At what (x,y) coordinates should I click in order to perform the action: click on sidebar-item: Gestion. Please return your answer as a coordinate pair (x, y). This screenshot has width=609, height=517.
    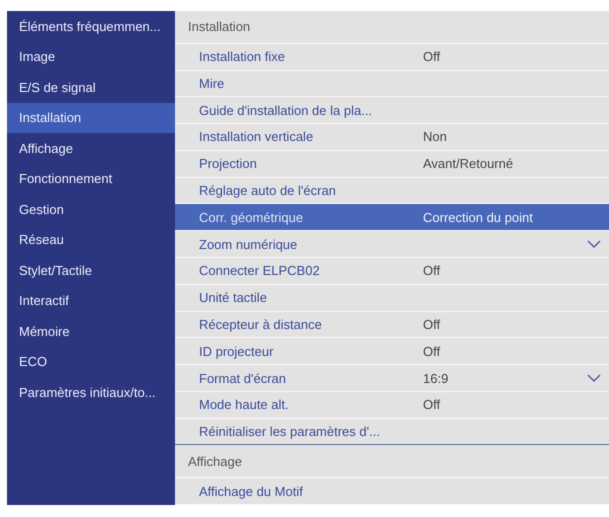
    Looking at the image, I should click on (91, 209).